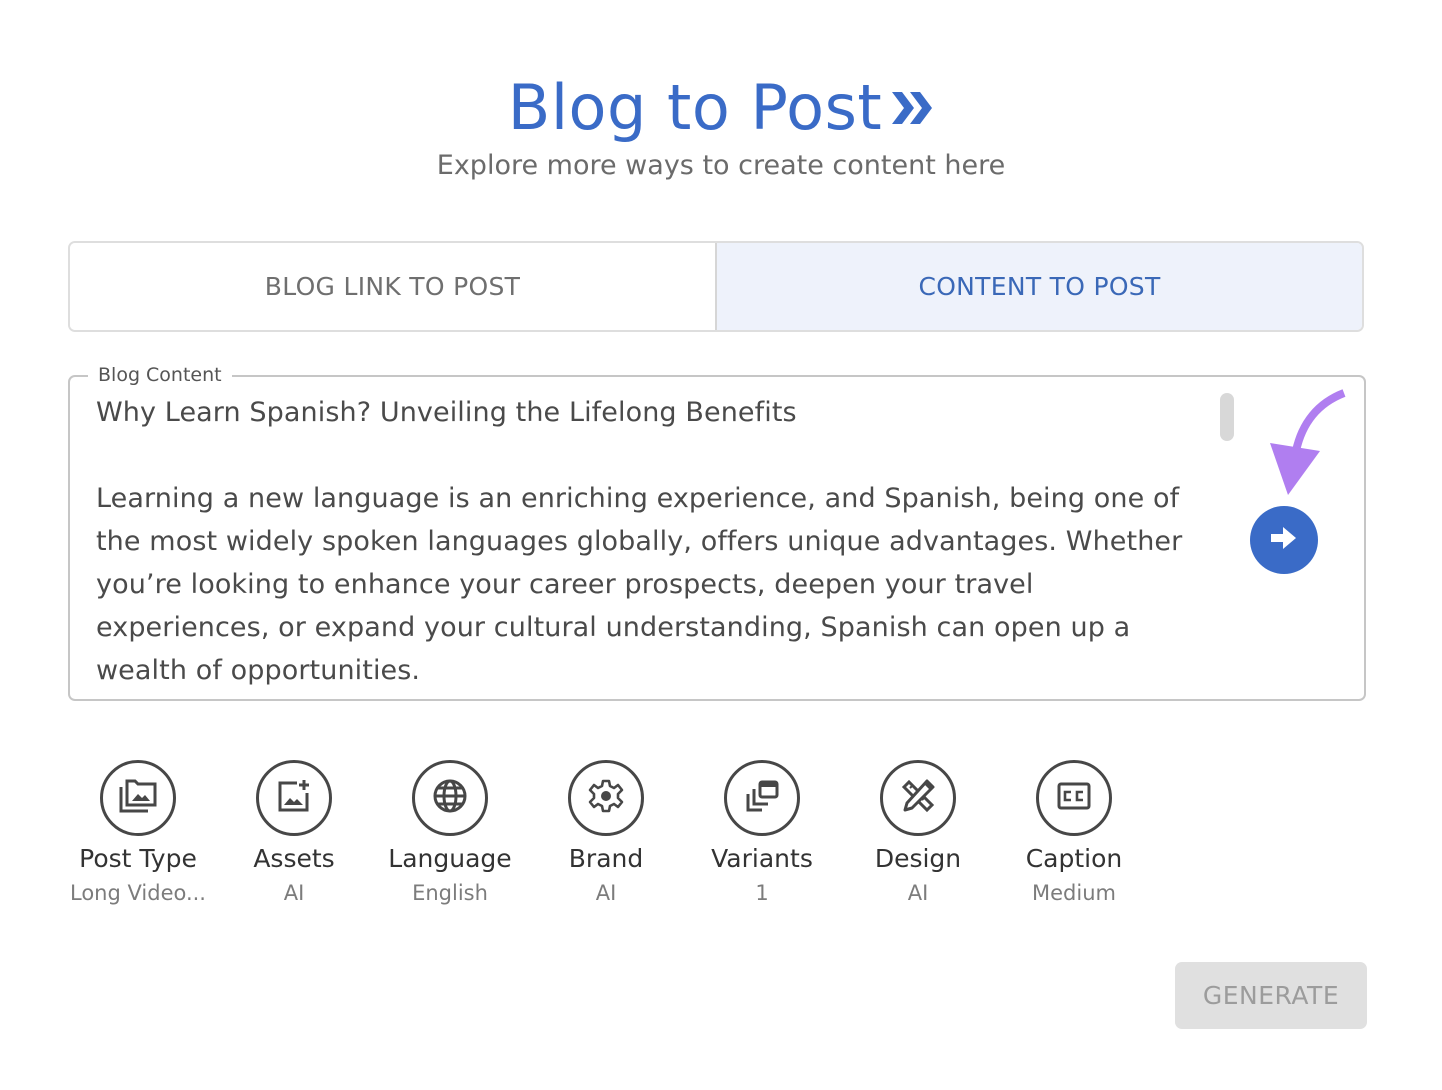 The height and width of the screenshot is (1090, 1442). What do you see at coordinates (160, 375) in the screenshot?
I see `blog-content-label: Blog Content` at bounding box center [160, 375].